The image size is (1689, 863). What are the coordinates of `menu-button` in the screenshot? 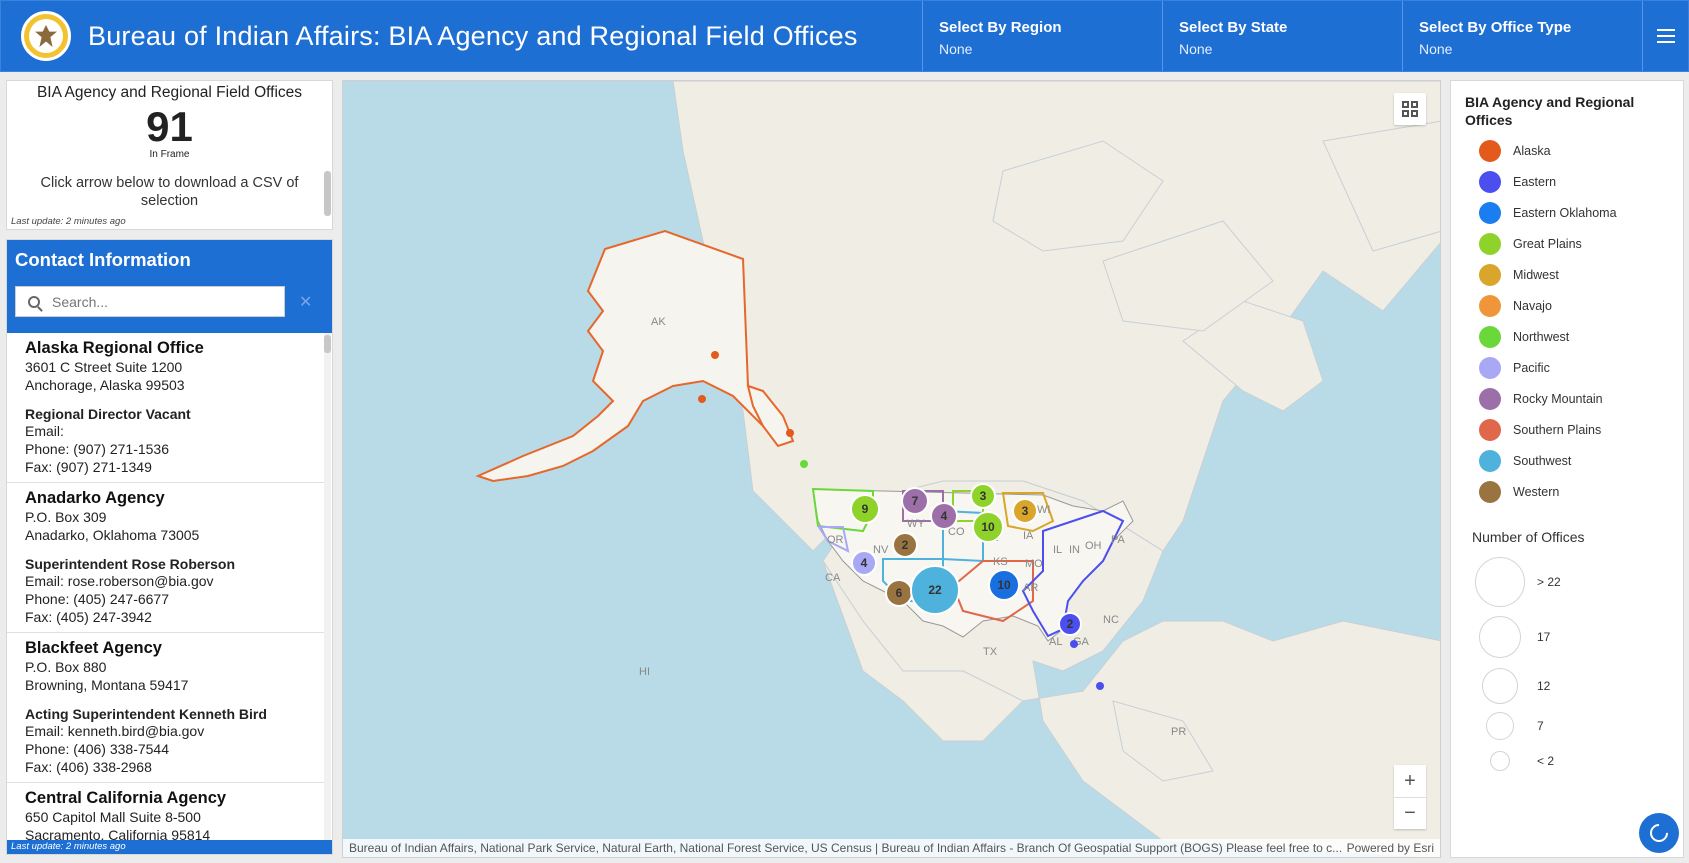 It's located at (1665, 36).